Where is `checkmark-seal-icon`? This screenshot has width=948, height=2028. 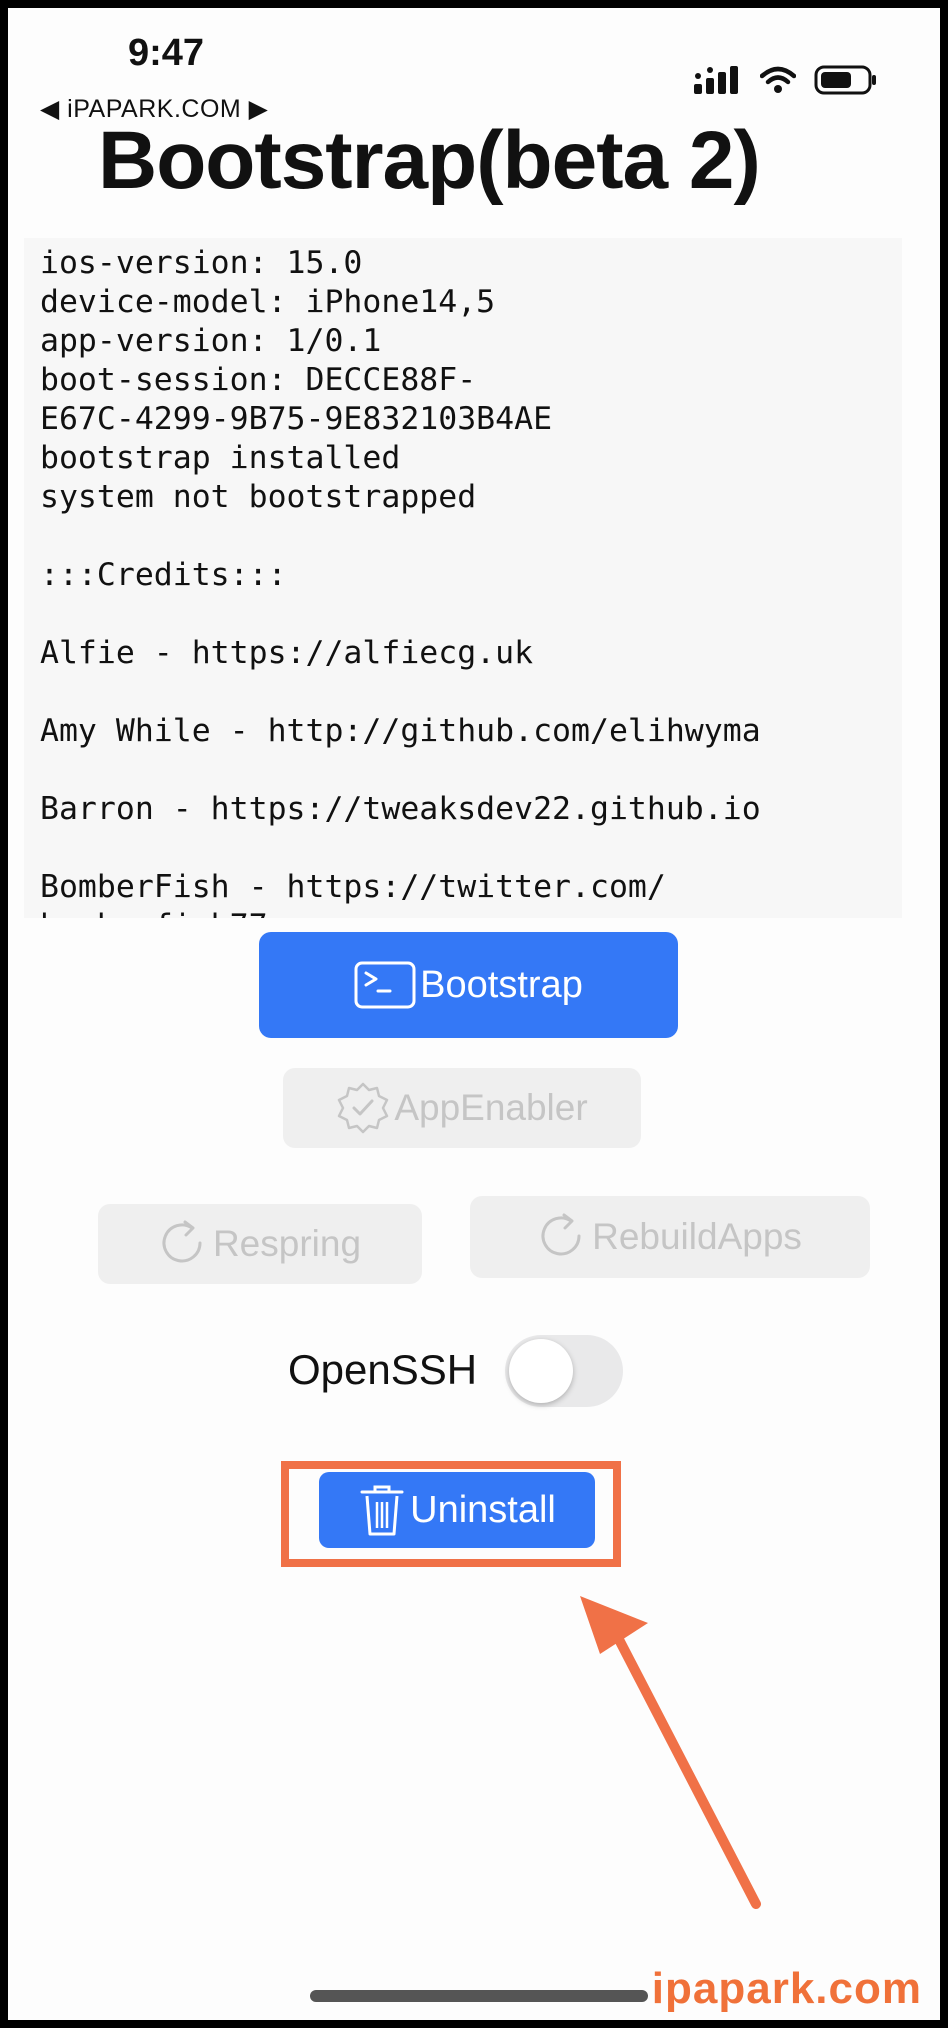
checkmark-seal-icon is located at coordinates (363, 1108).